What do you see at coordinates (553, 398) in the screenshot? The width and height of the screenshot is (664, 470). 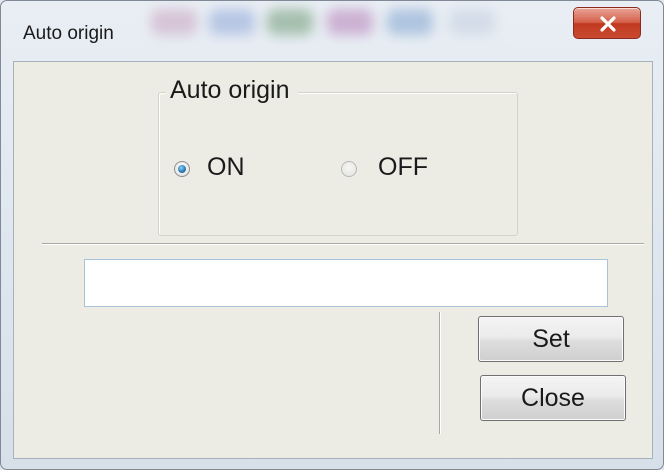 I see `close-button: Close` at bounding box center [553, 398].